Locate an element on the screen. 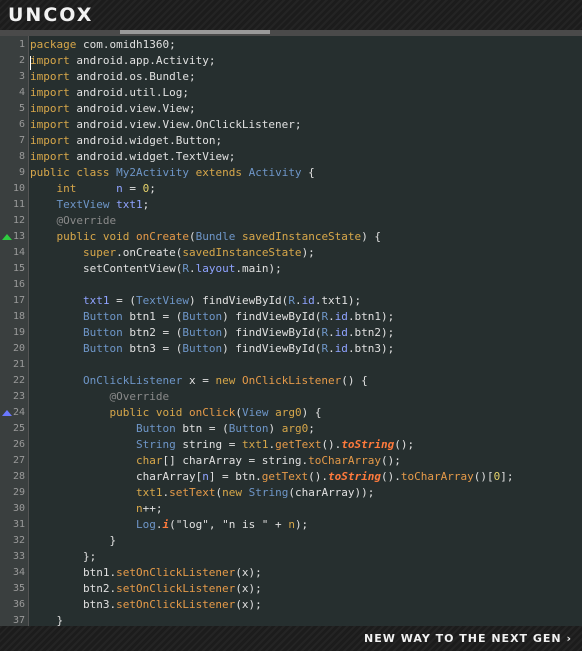 The image size is (582, 651). line-number: 21 is located at coordinates (13, 365).